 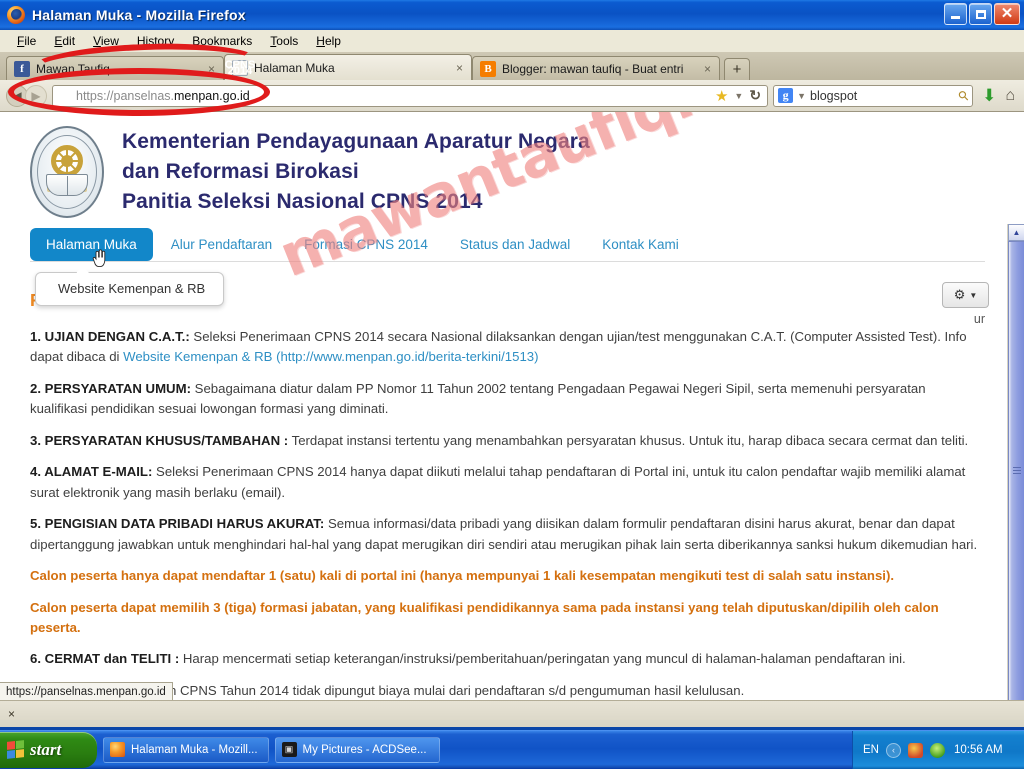 I want to click on menu-help: Help, so click(x=328, y=41).